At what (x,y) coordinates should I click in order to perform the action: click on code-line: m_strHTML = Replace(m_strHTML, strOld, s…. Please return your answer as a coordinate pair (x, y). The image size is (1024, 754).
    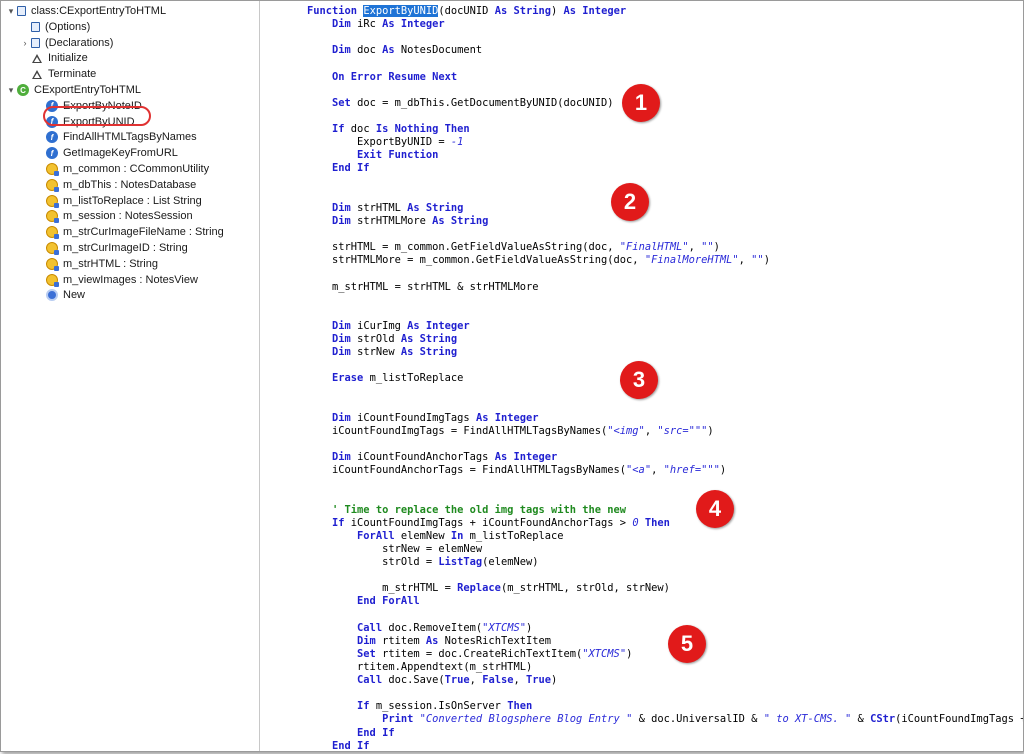
    Looking at the image, I should click on (488, 588).